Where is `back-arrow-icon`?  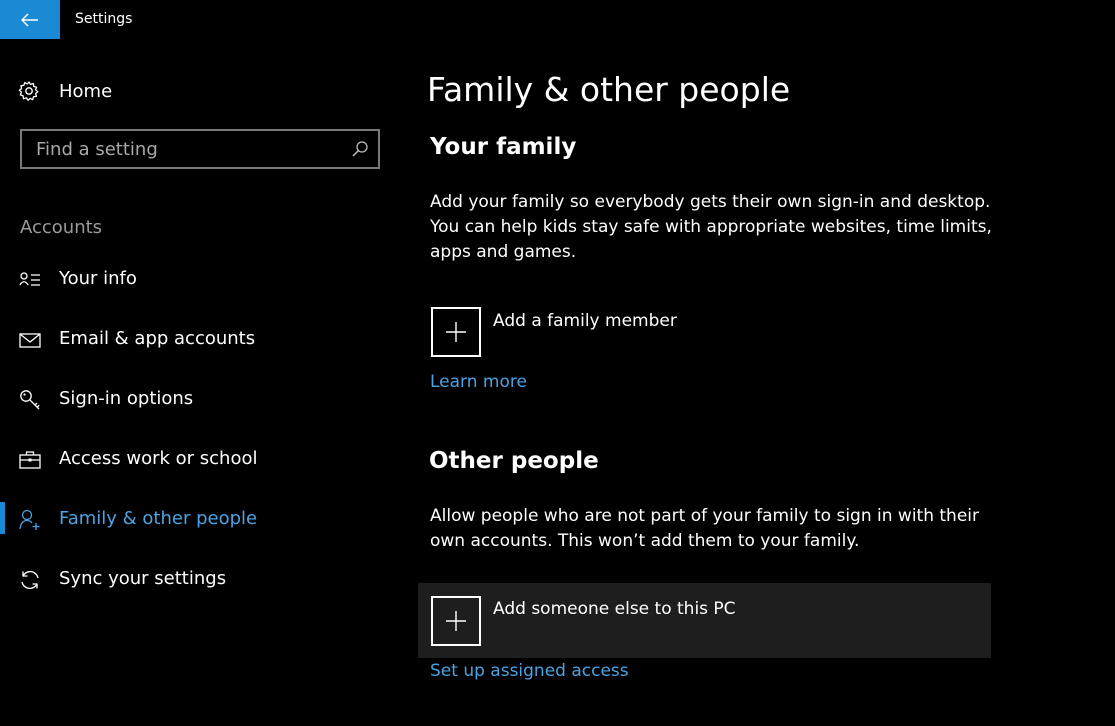 back-arrow-icon is located at coordinates (29, 19).